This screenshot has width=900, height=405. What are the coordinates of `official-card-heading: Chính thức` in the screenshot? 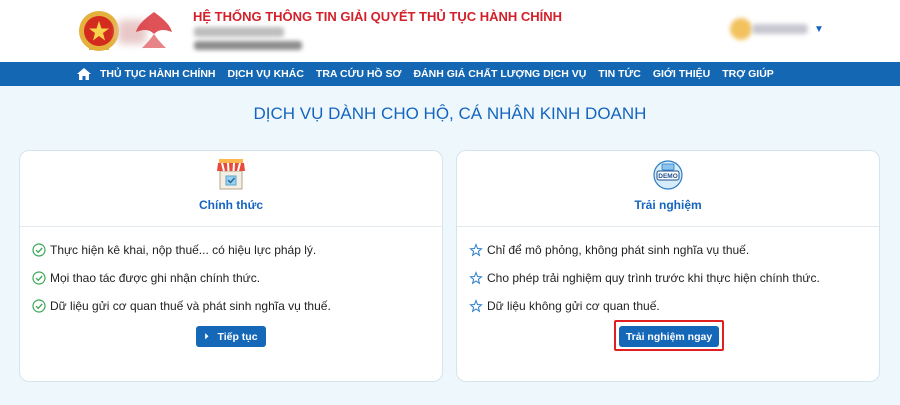 It's located at (230, 205).